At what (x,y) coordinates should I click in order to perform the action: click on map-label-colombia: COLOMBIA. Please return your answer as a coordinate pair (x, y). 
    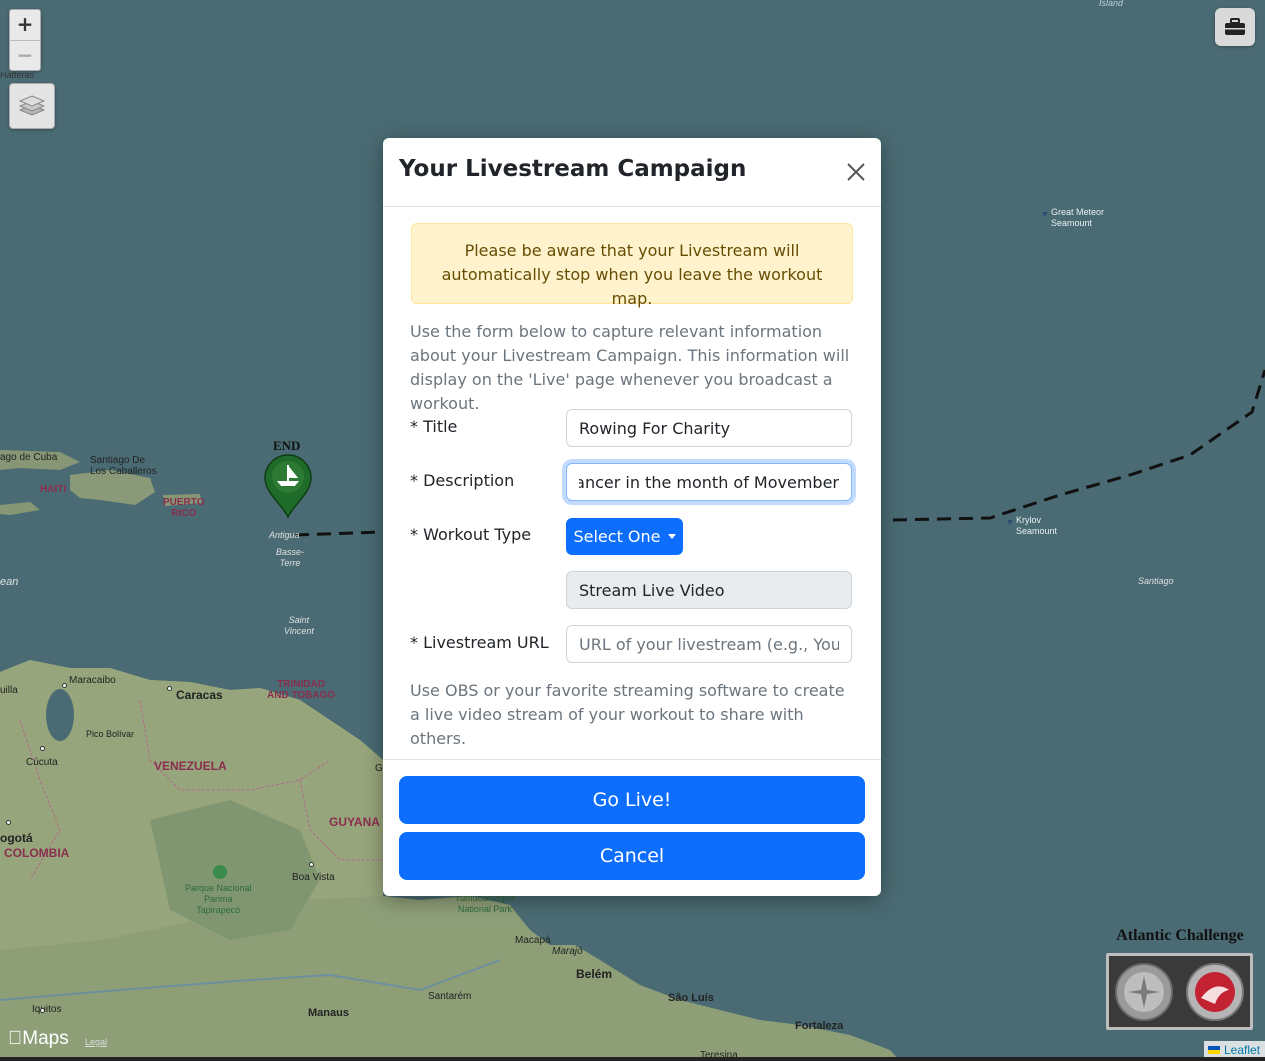
    Looking at the image, I should click on (37, 853).